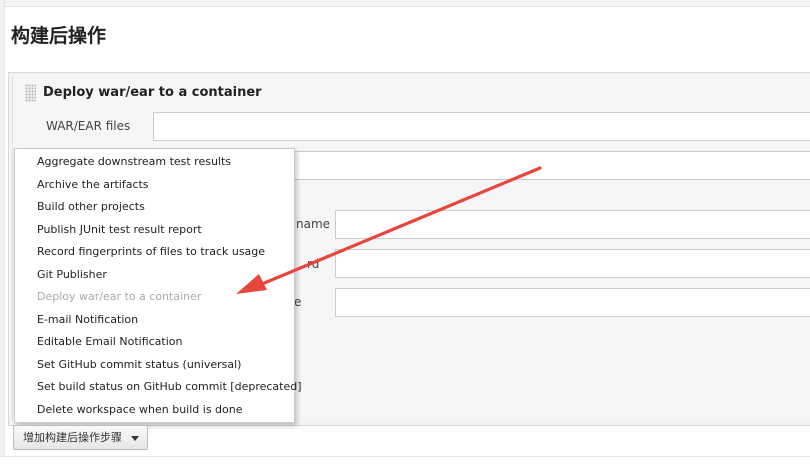 This screenshot has width=810, height=465. Describe the element at coordinates (251, 284) in the screenshot. I see `annotation-arrow-head-icon` at that location.